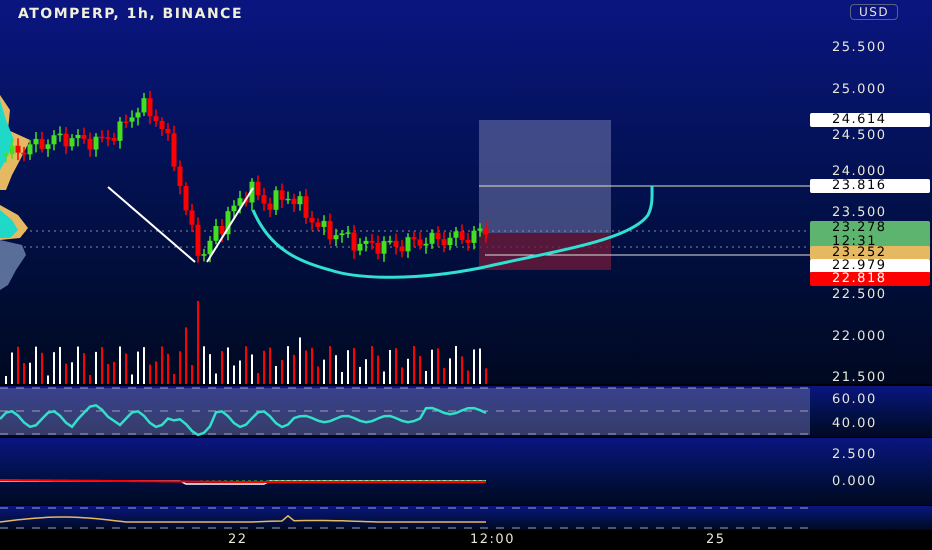 The height and width of the screenshot is (550, 932). What do you see at coordinates (492, 539) in the screenshot?
I see `time-axis-label: 12:00` at bounding box center [492, 539].